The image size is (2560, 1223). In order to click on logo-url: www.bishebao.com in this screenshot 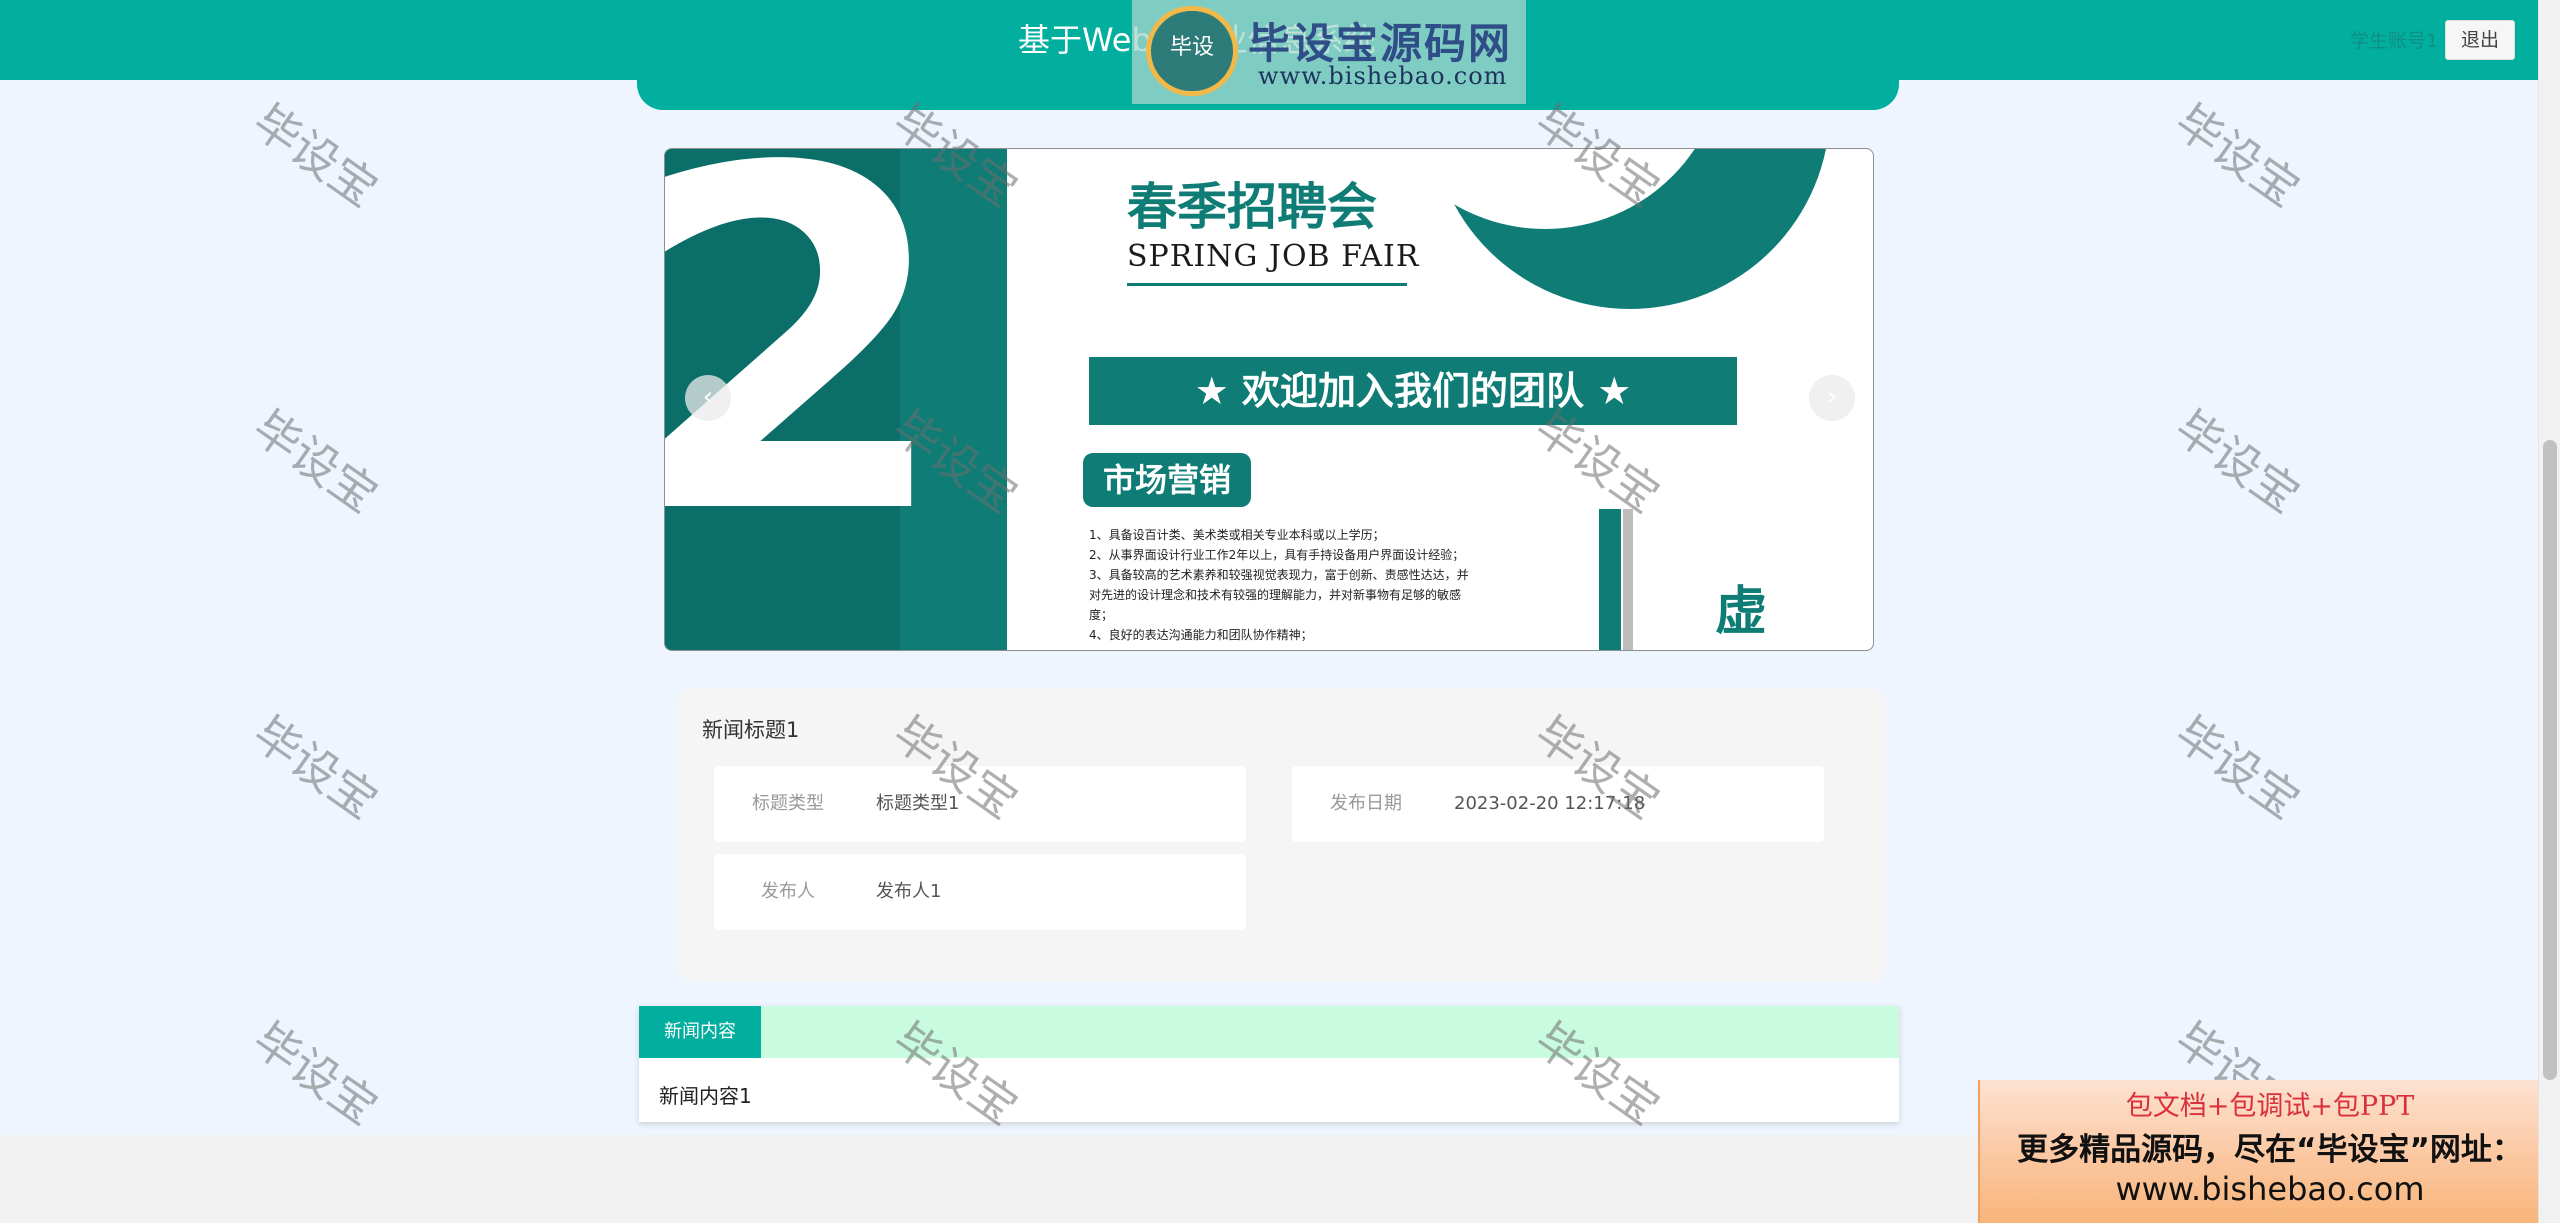, I will do `click(1383, 76)`.